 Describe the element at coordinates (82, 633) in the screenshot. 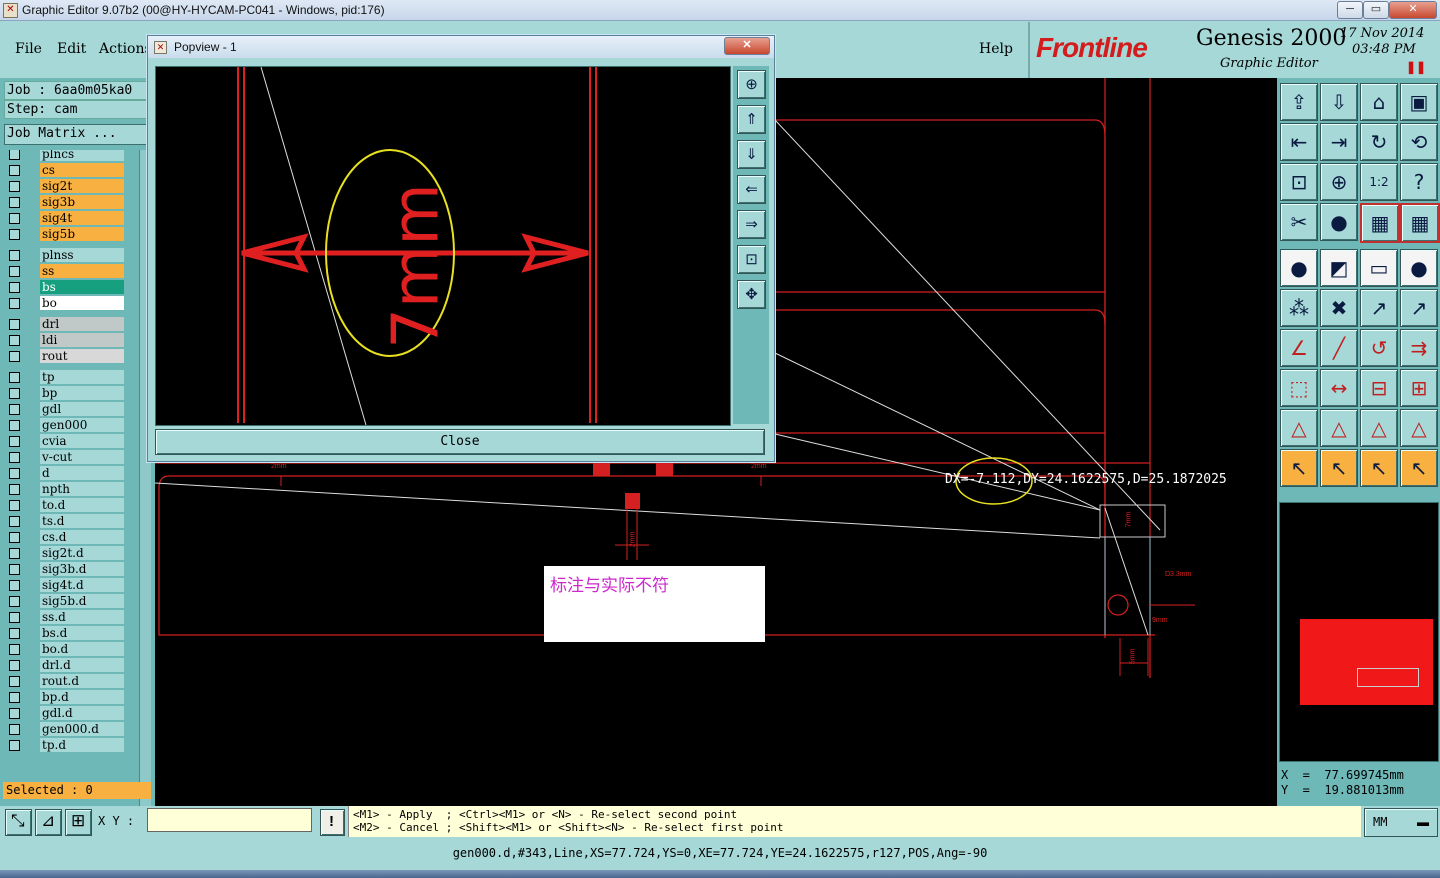

I see `layer-name: bs.d` at that location.